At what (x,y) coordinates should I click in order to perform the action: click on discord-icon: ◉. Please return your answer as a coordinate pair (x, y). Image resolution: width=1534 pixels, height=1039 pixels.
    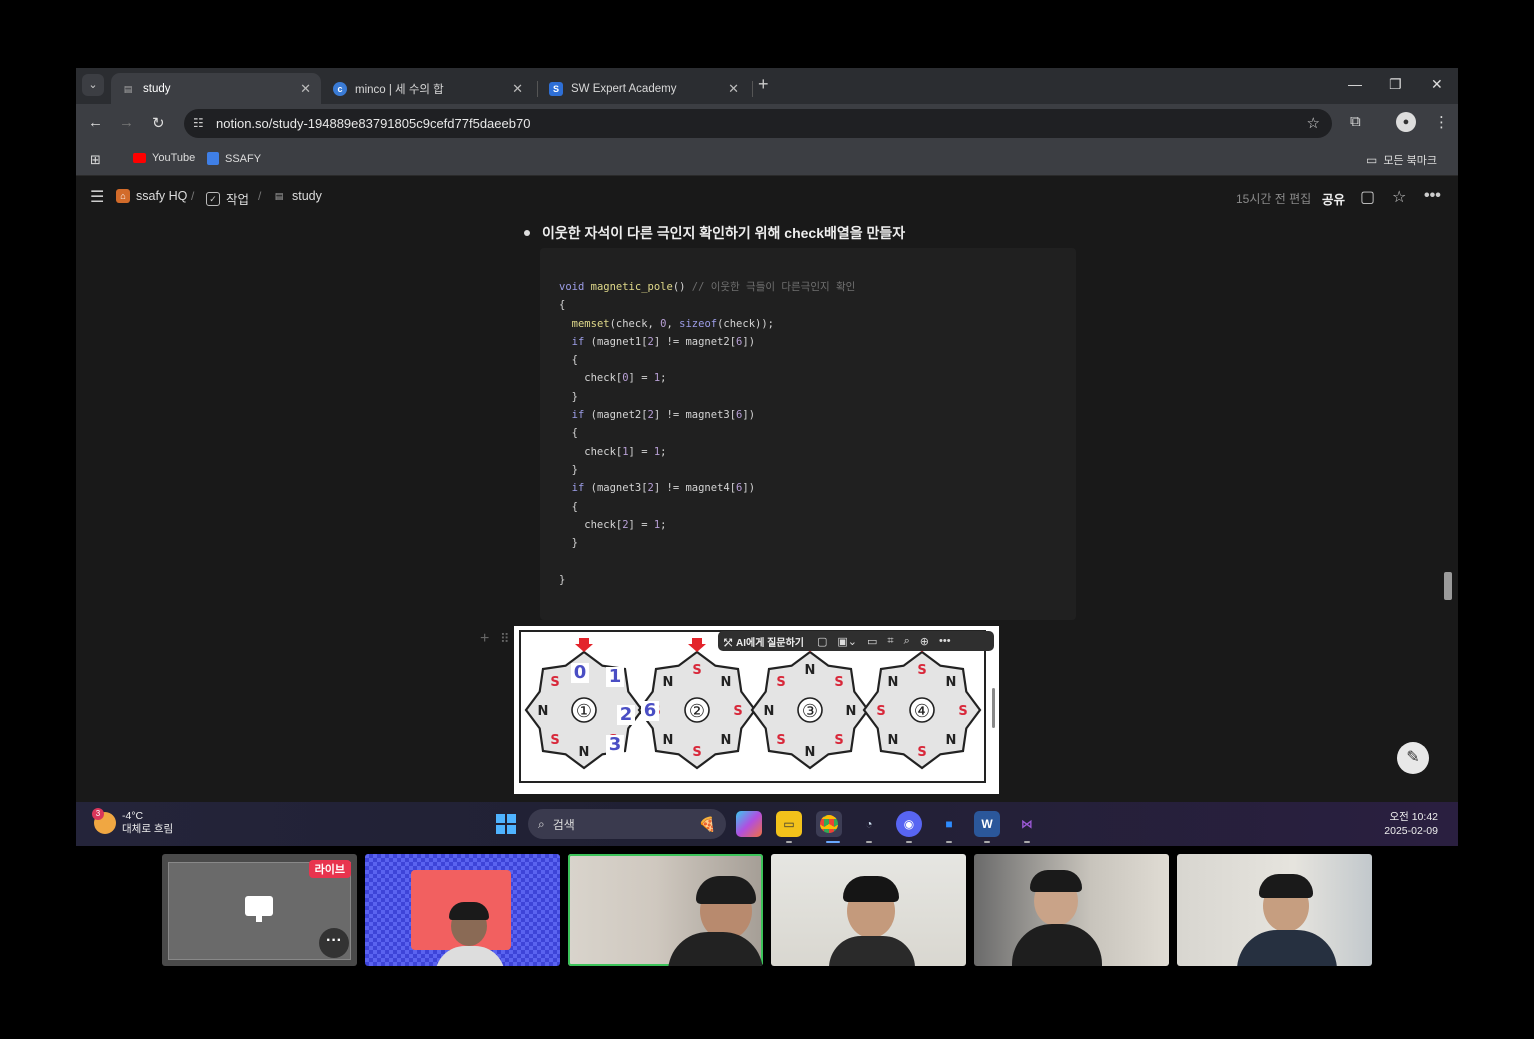
    Looking at the image, I should click on (909, 824).